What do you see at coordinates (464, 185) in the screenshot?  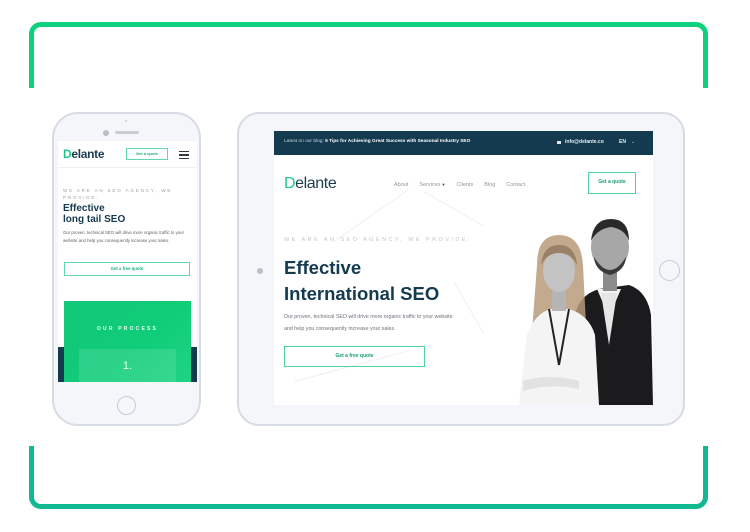 I see `nav-clients: Clients` at bounding box center [464, 185].